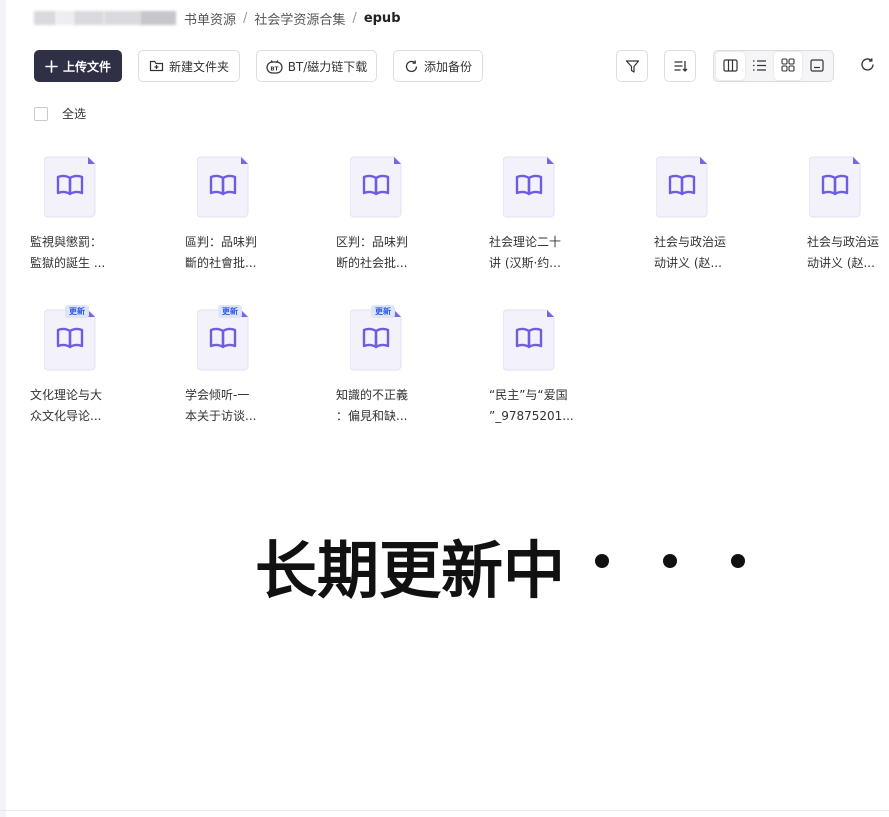 Image resolution: width=889 pixels, height=817 pixels. I want to click on view-mode-group, so click(773, 66).